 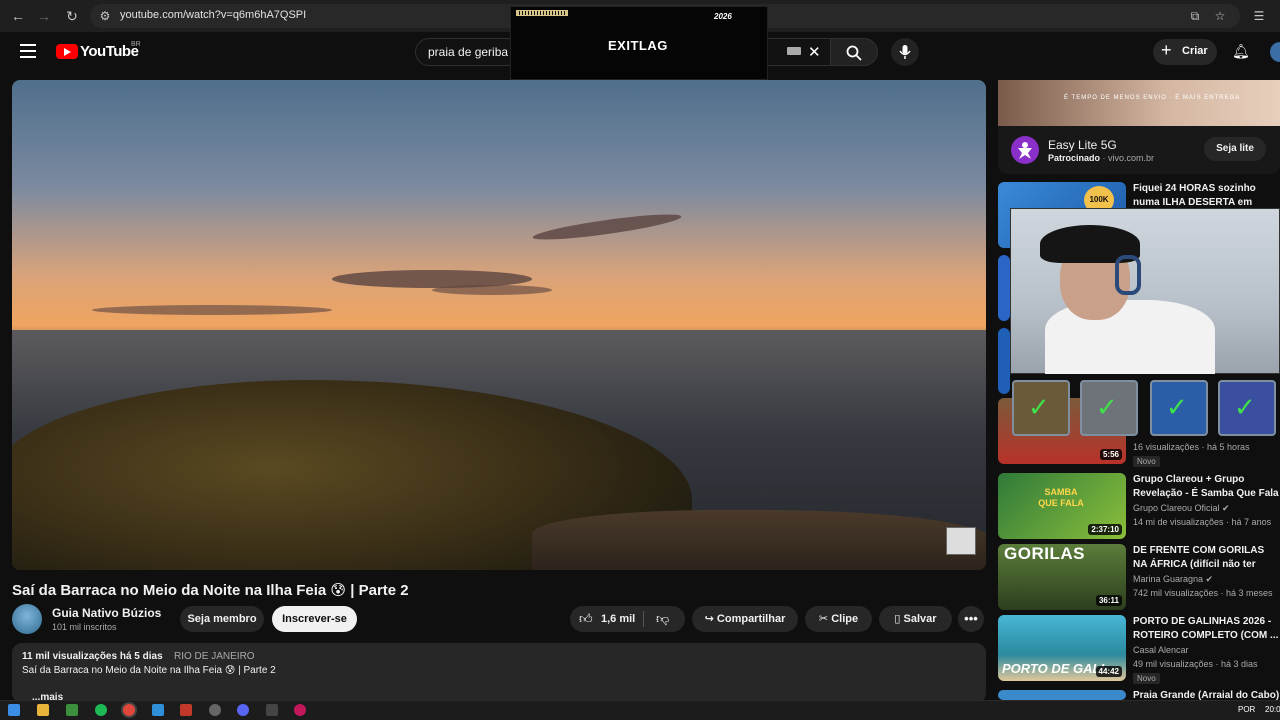 What do you see at coordinates (1105, 529) in the screenshot?
I see `video-duration: 2:37:10` at bounding box center [1105, 529].